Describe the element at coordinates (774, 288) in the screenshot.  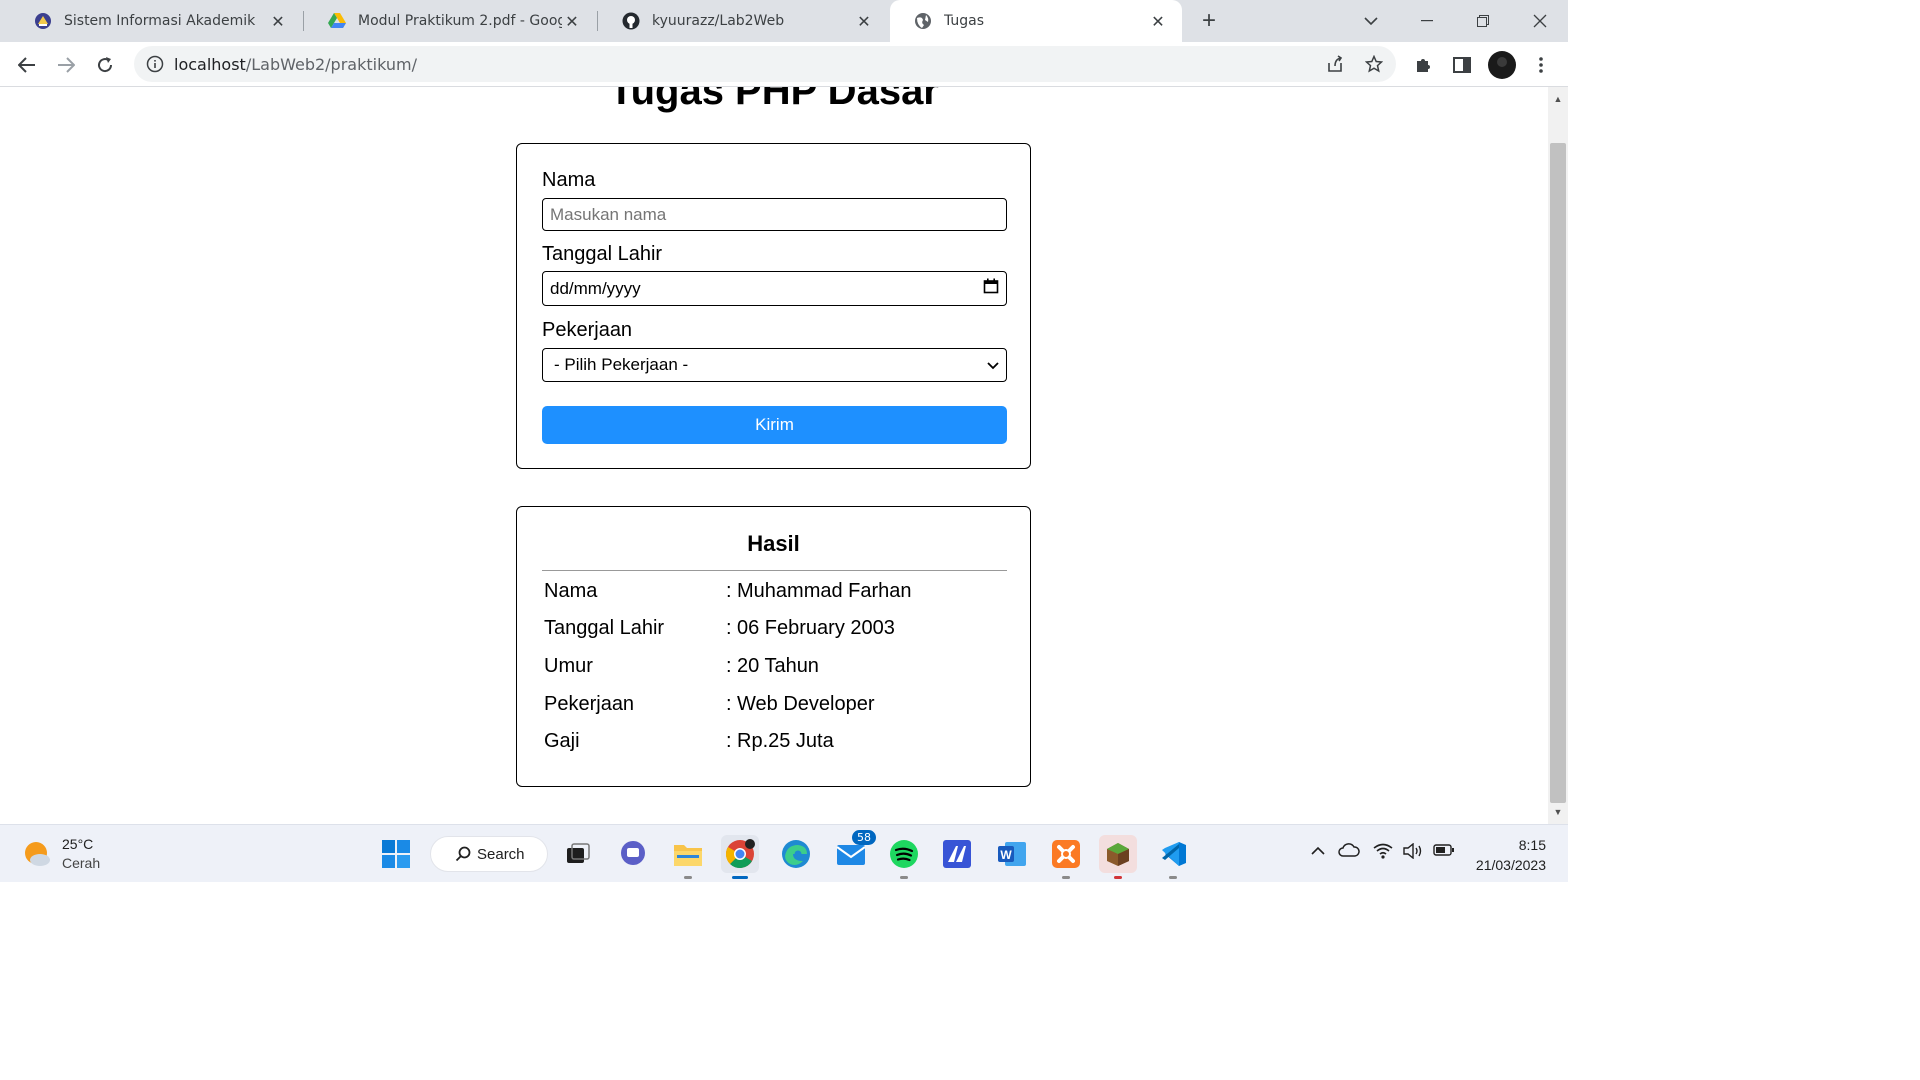
I see `dob-date-input: dd/mm/yyyy` at that location.